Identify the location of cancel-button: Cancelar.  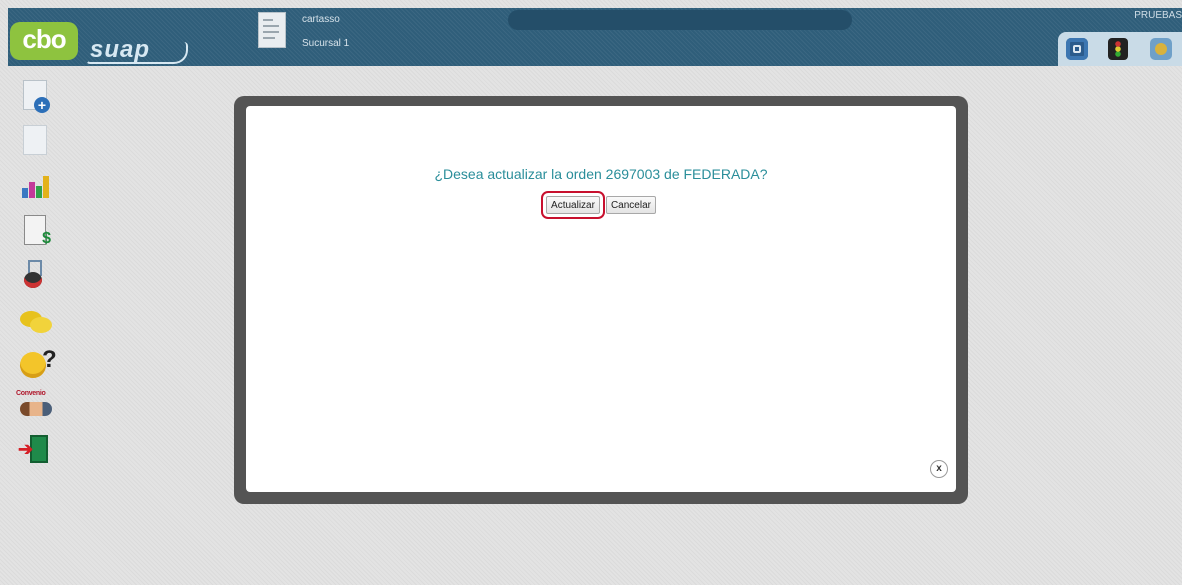
(630, 205).